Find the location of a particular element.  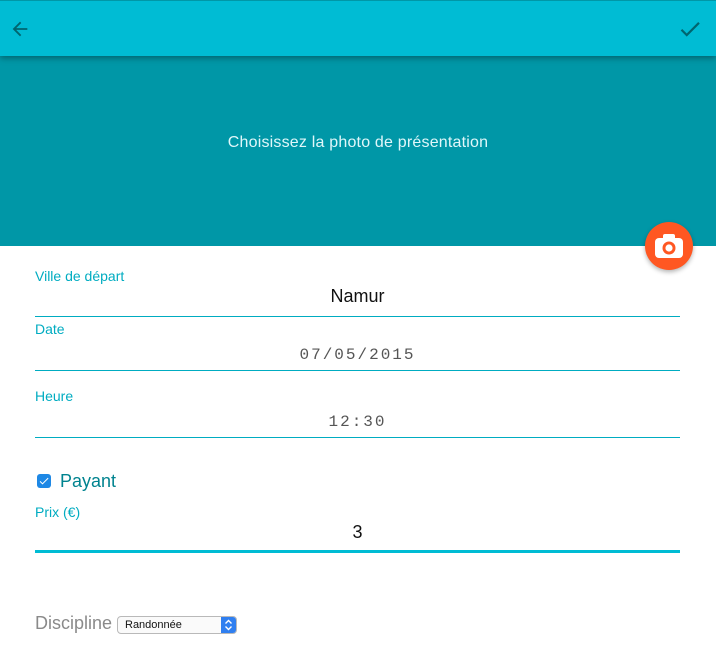

back-button is located at coordinates (20, 29).